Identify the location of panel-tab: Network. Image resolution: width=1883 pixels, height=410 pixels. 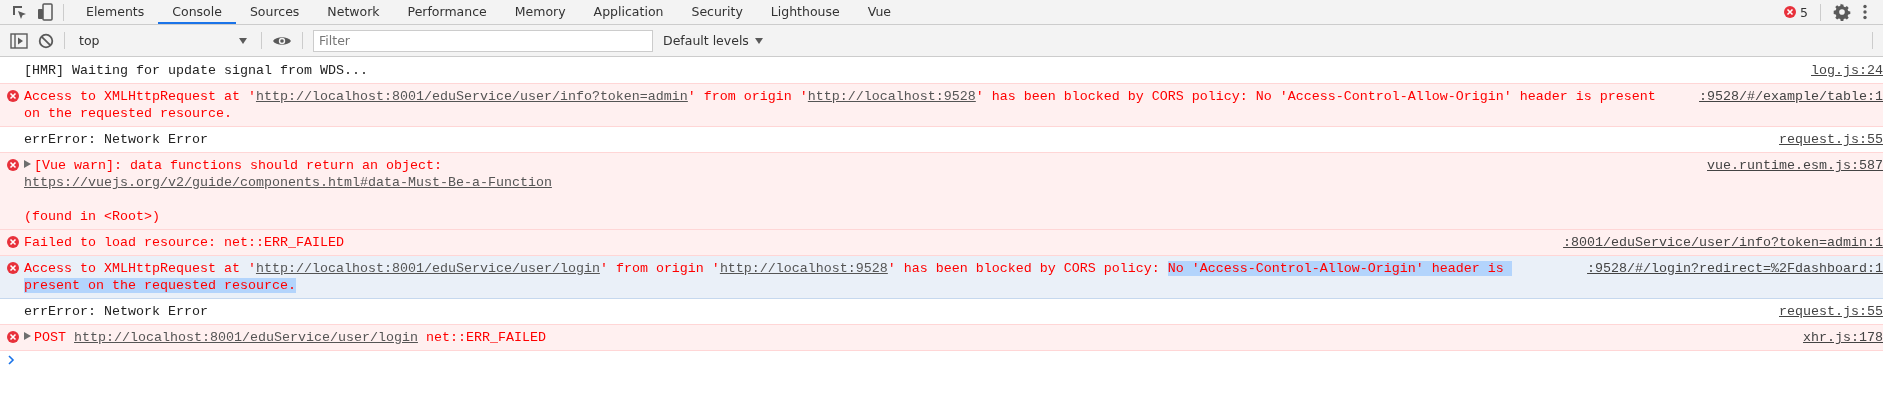
(353, 12).